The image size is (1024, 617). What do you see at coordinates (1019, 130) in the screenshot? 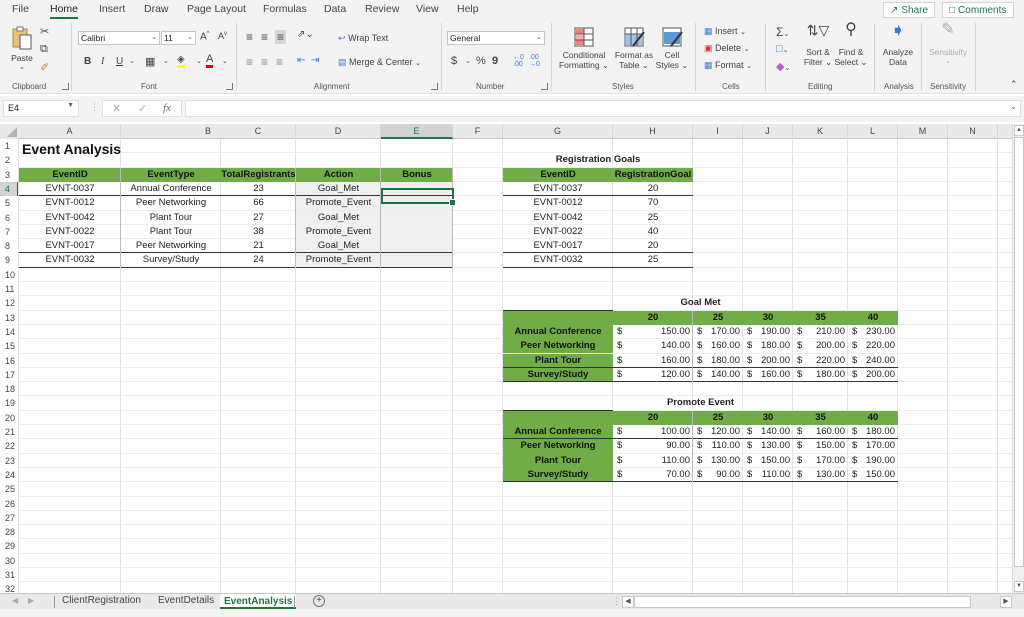
I see `scroll-up-icon: ▲` at bounding box center [1019, 130].